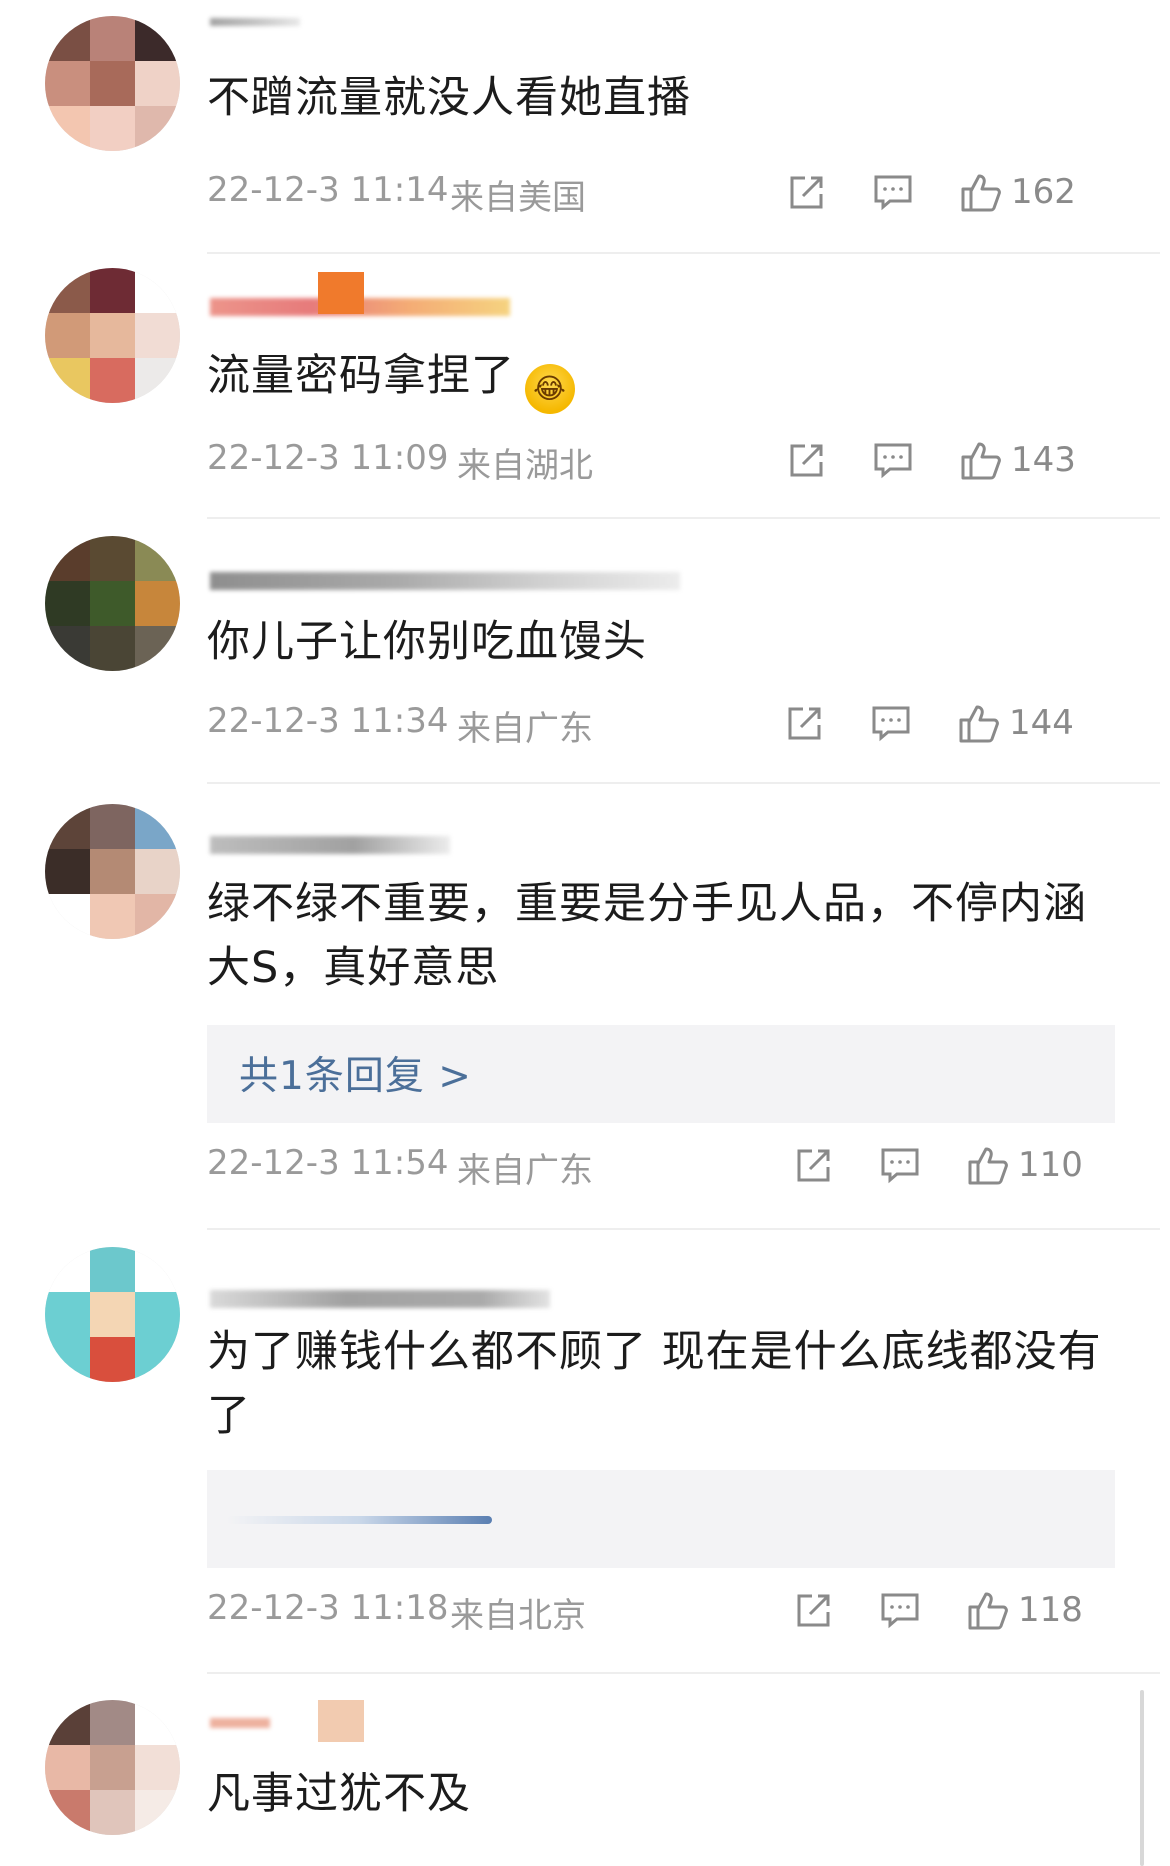 Image resolution: width=1170 pixels, height=1866 pixels. Describe the element at coordinates (518, 1616) in the screenshot. I see `location: 来自北京` at that location.